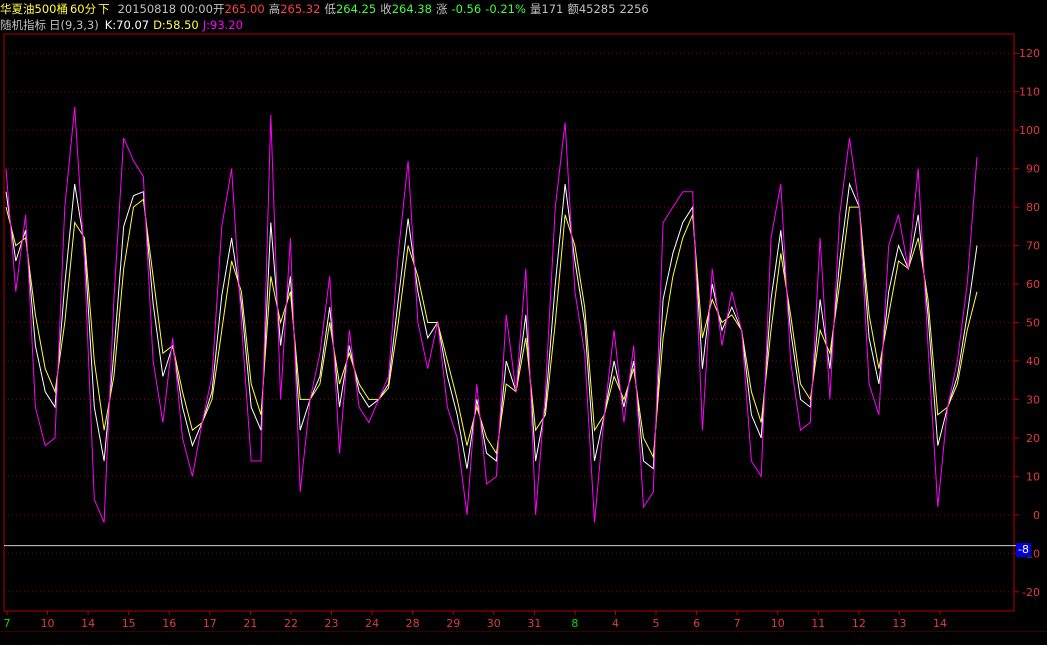 This screenshot has height=645, width=1047. I want to click on bottom-scrollbar, so click(523, 638).